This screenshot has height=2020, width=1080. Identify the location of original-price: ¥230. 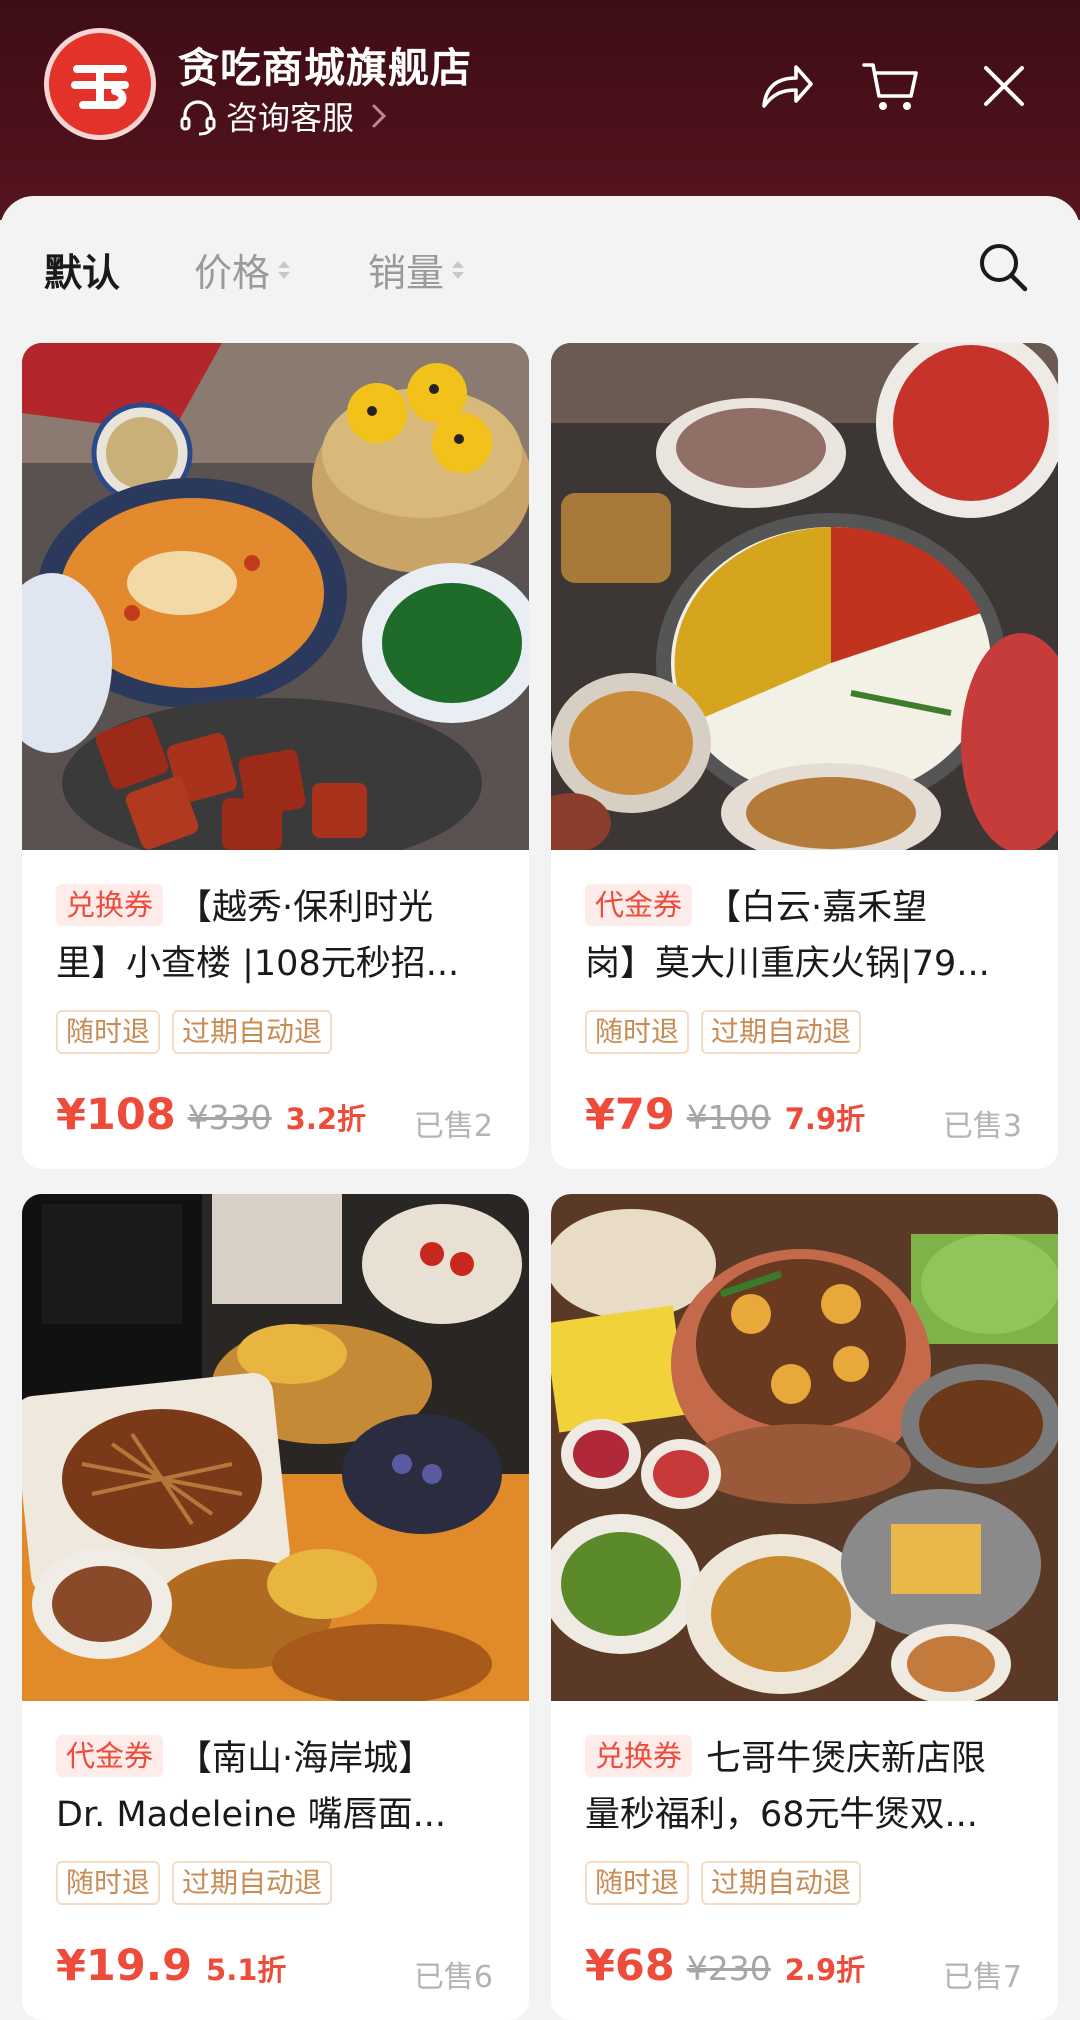
(728, 1968).